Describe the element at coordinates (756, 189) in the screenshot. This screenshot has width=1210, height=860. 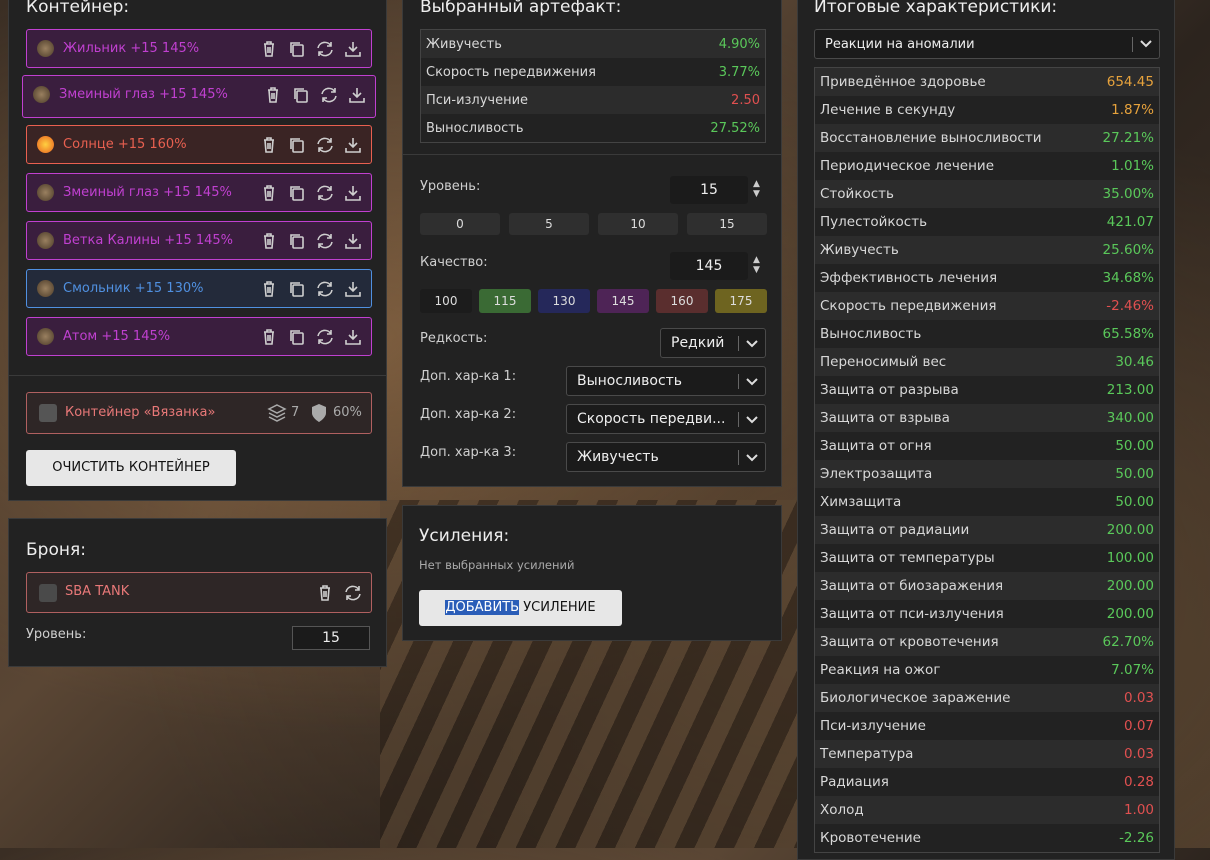
I see `level-stepper: ▲ ▼` at that location.